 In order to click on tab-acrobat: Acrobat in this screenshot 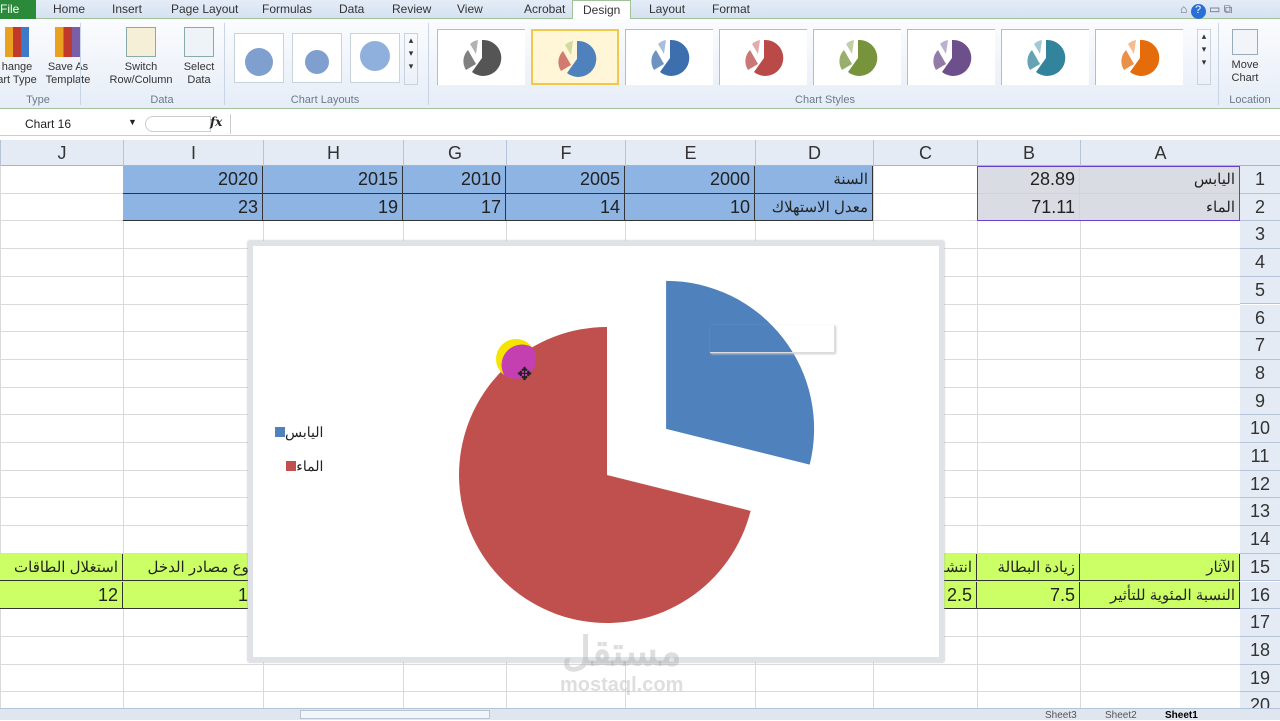, I will do `click(544, 9)`.